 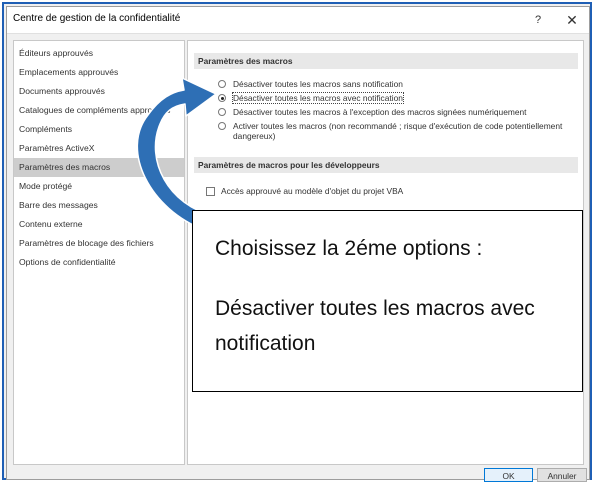 I want to click on help-button: ?, so click(x=538, y=20).